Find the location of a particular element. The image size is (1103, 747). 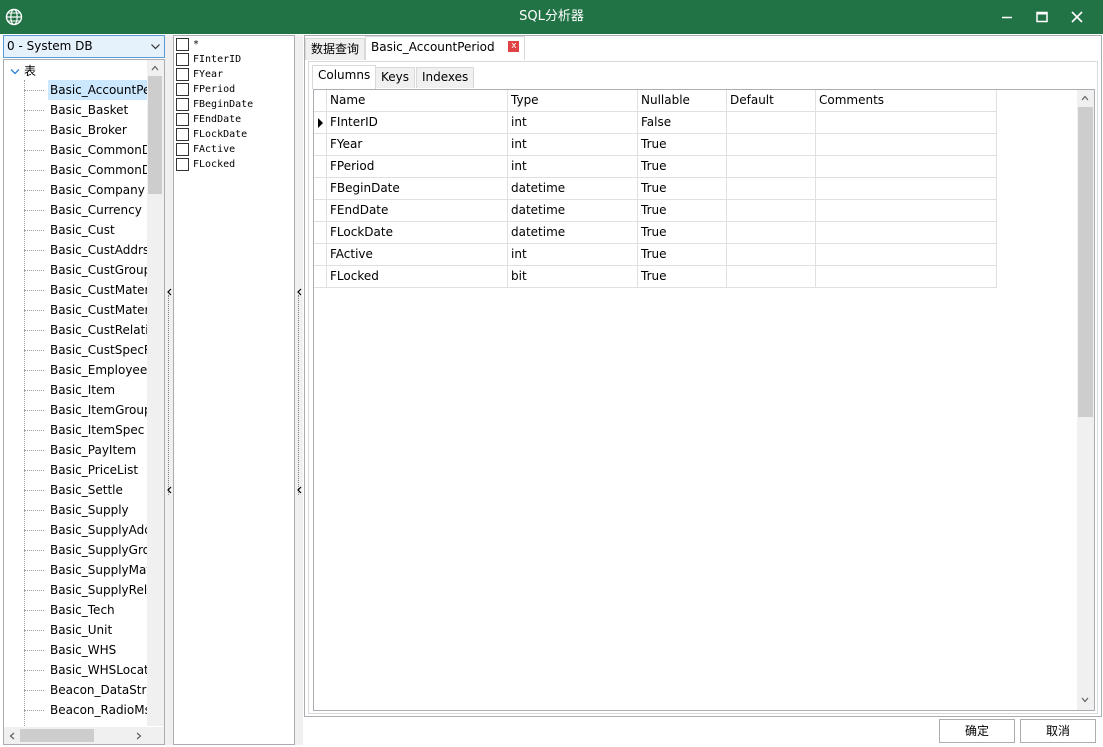

tree-item: Basic_WHS is located at coordinates (85, 650).